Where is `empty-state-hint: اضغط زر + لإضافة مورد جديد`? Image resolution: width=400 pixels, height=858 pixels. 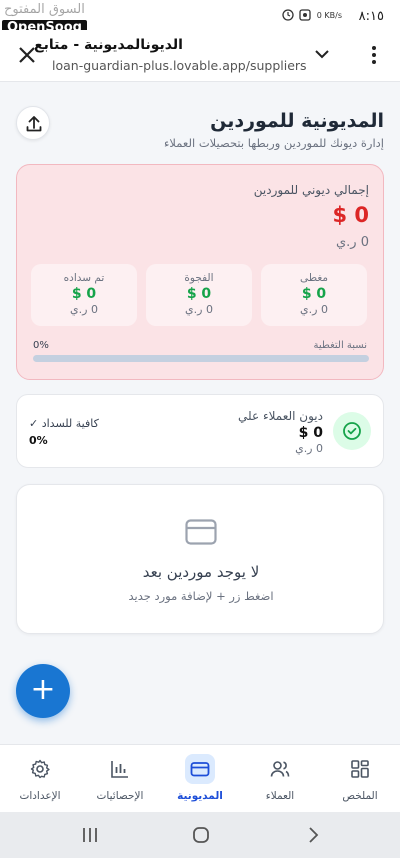
empty-state-hint: اضغط زر + لإضافة مورد جديد is located at coordinates (201, 596).